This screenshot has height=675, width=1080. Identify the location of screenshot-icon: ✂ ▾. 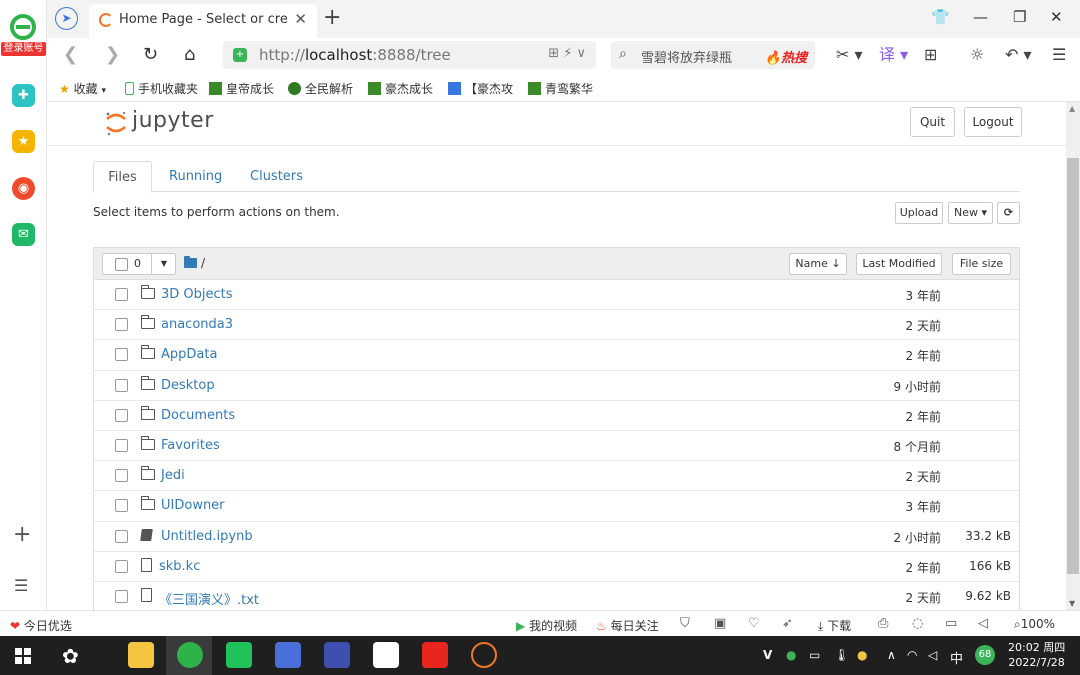
(849, 55).